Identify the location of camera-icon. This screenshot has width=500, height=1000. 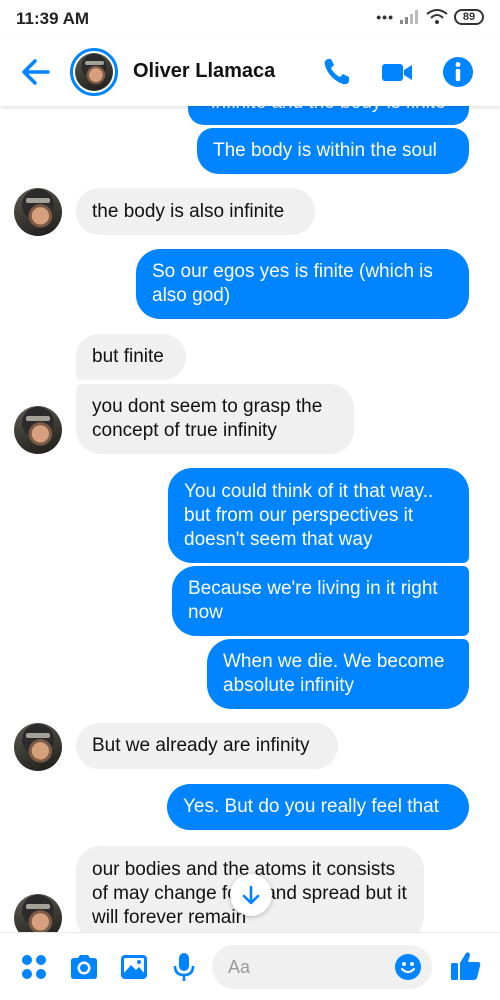
(84, 967).